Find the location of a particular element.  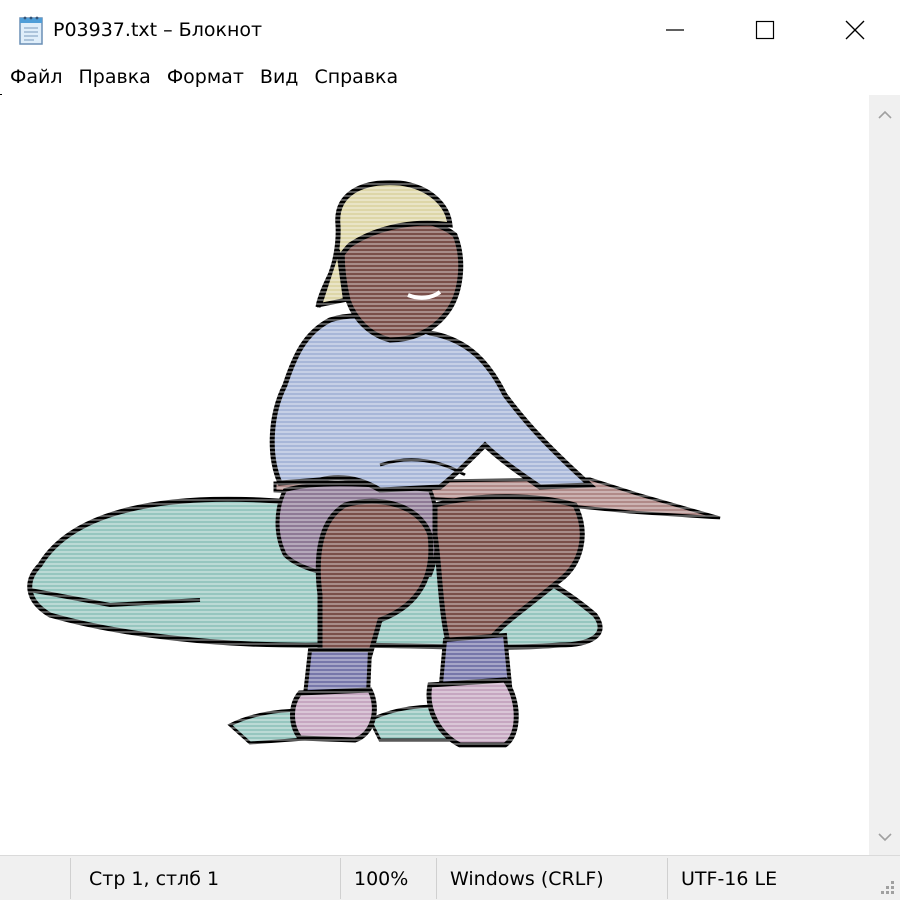

status-encoding: UTF-16 LE is located at coordinates (729, 878).